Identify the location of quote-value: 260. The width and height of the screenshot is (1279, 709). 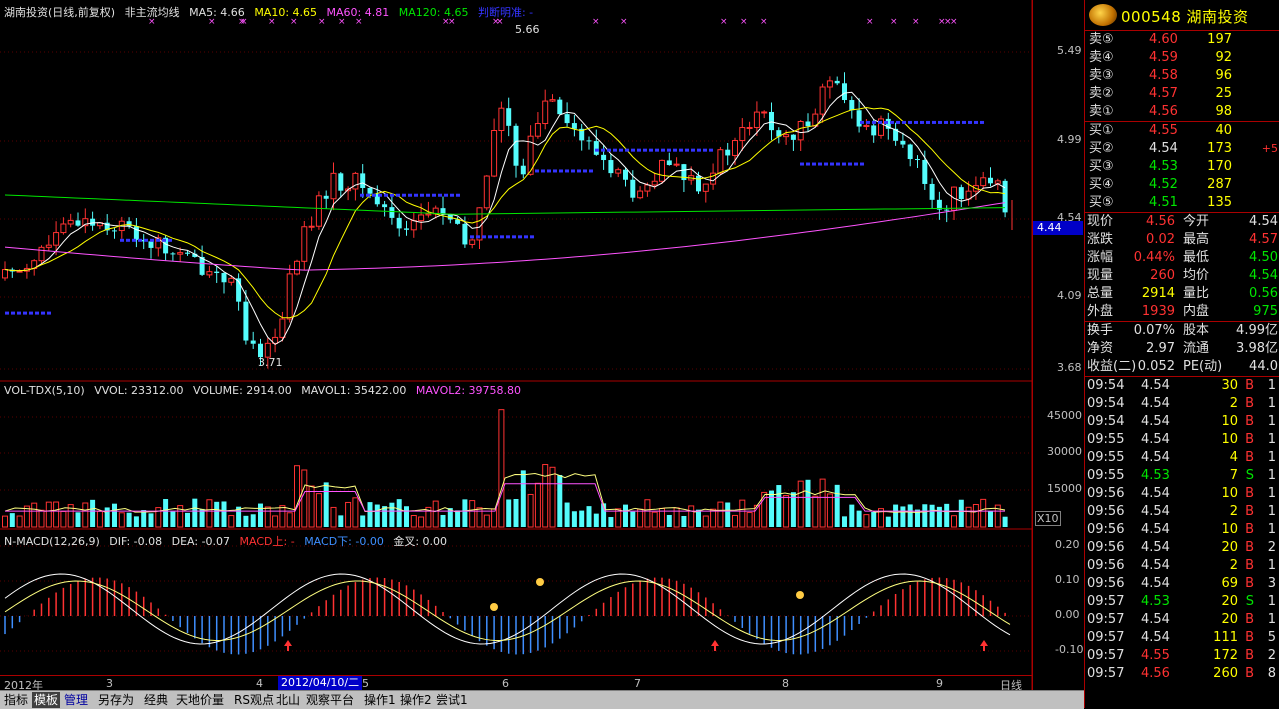
(1162, 275).